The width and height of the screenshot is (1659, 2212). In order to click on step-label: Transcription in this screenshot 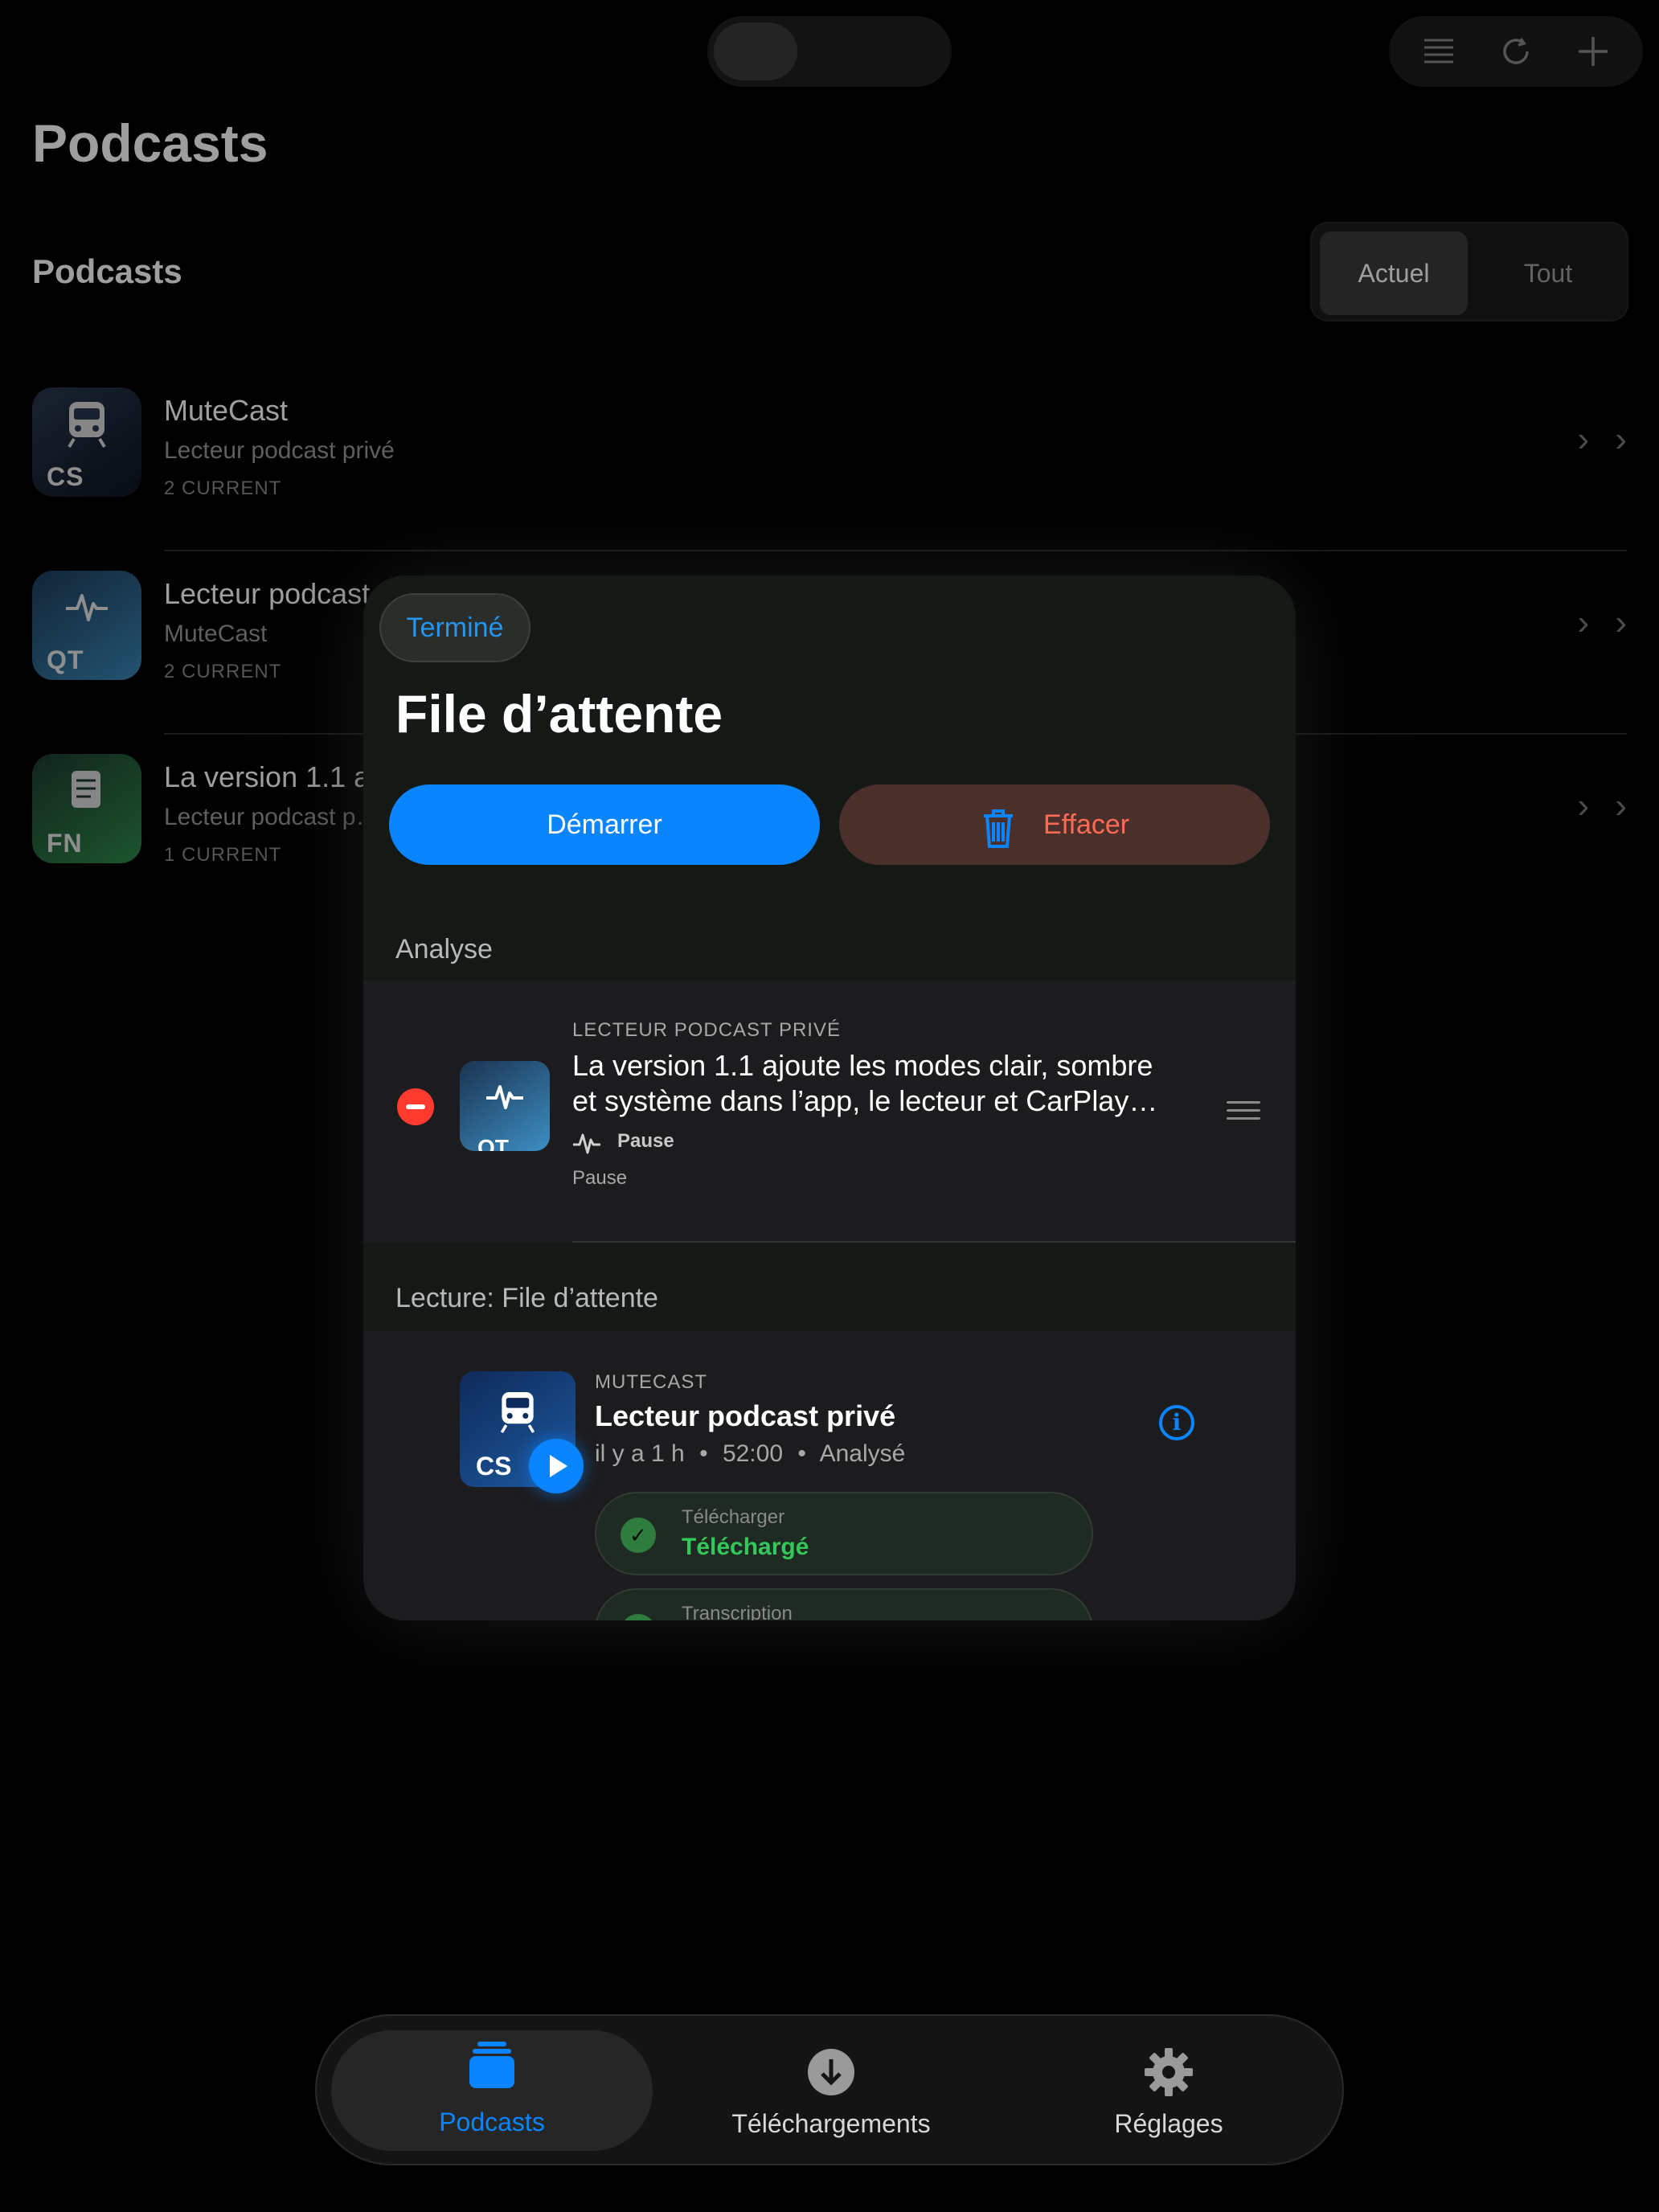, I will do `click(737, 1611)`.